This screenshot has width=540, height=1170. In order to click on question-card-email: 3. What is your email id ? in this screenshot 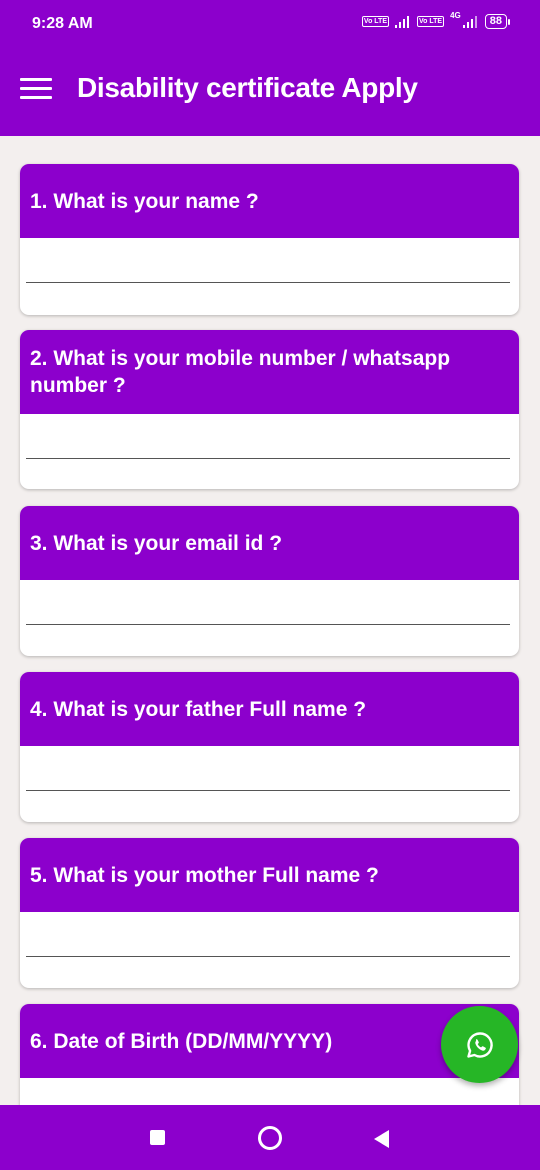, I will do `click(269, 581)`.